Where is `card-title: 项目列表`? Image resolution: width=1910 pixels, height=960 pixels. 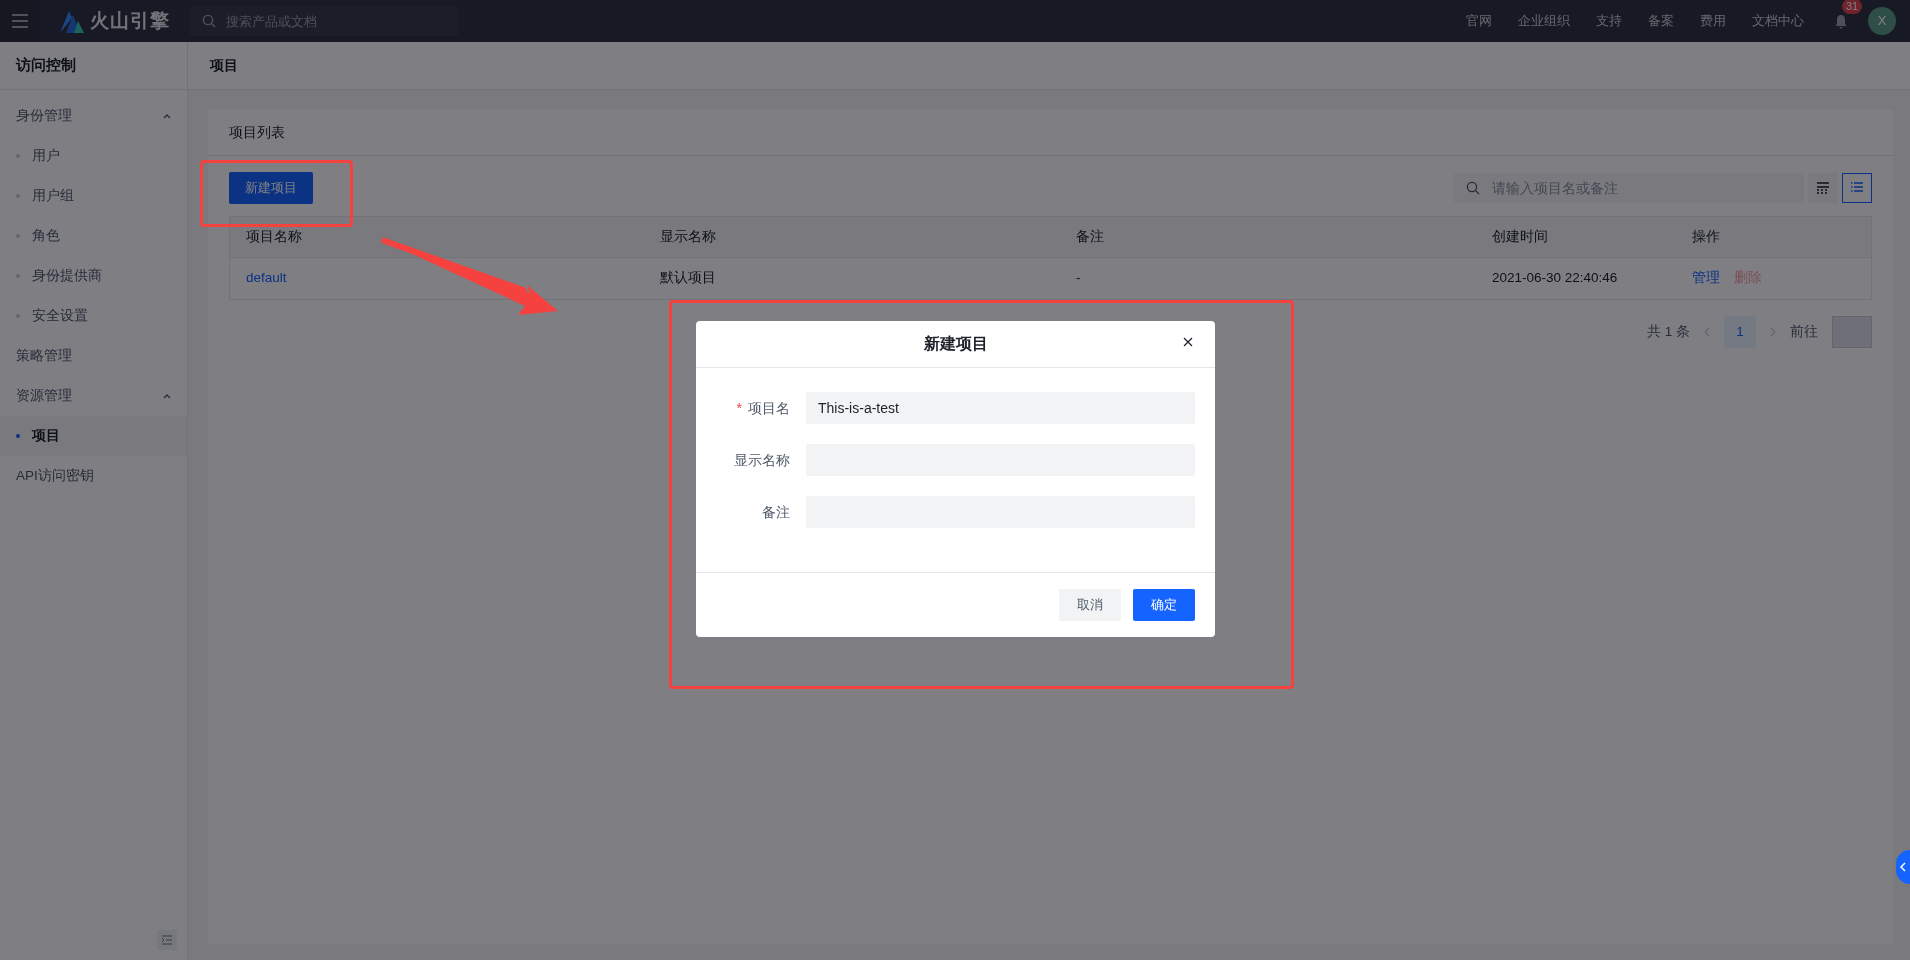 card-title: 项目列表 is located at coordinates (1050, 133).